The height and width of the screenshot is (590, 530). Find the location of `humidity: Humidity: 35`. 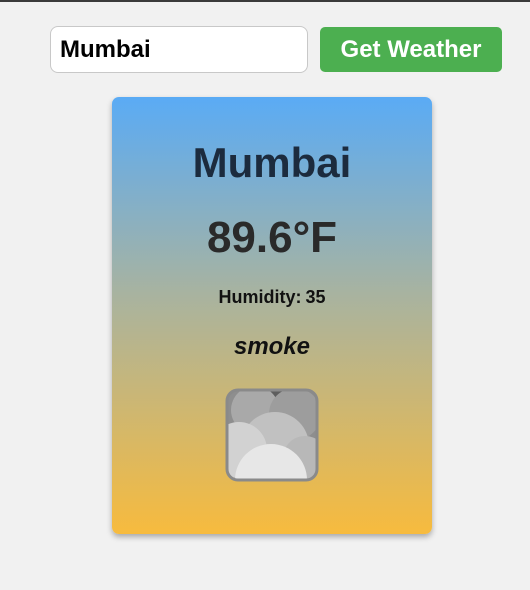

humidity: Humidity: 35 is located at coordinates (272, 297).